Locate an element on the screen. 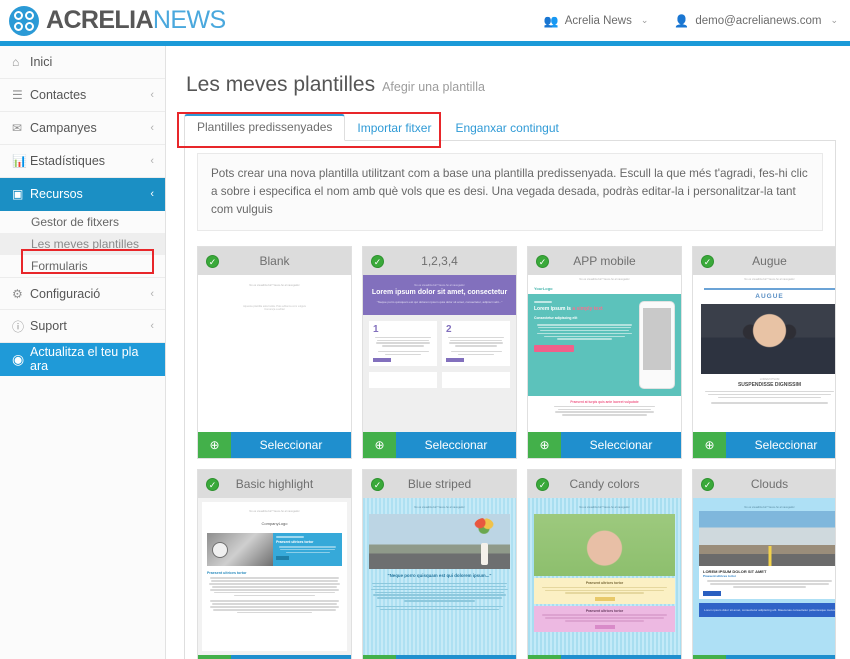 The width and height of the screenshot is (850, 659). preview-photo is located at coordinates (439, 542).